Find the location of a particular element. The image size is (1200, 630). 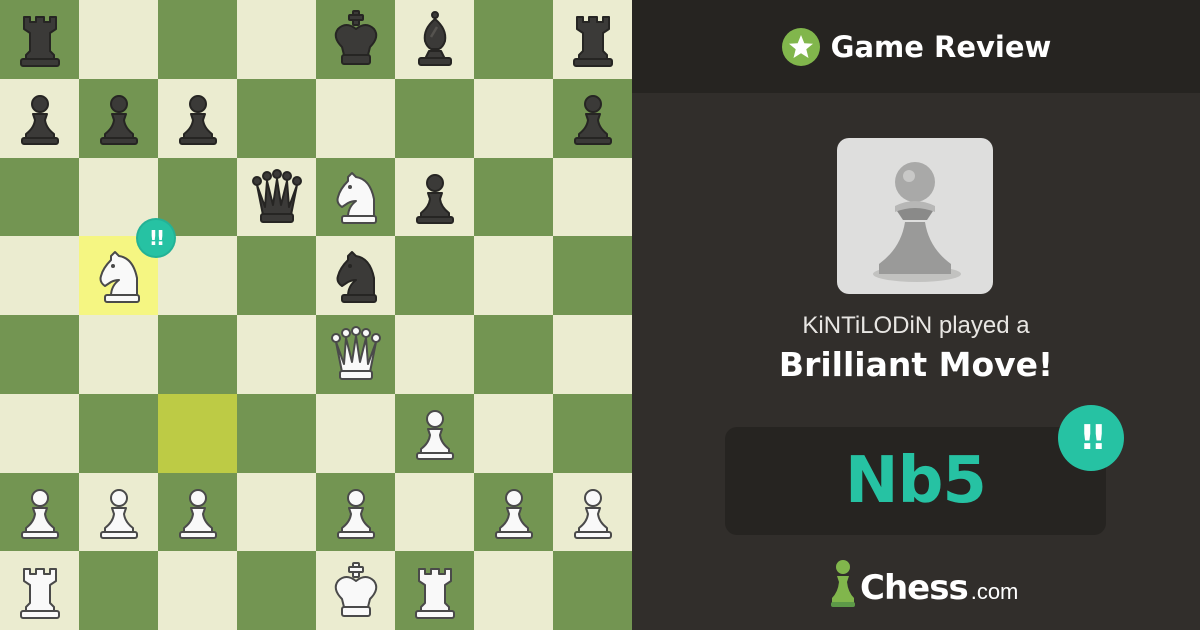

square-c7 is located at coordinates (197, 118).